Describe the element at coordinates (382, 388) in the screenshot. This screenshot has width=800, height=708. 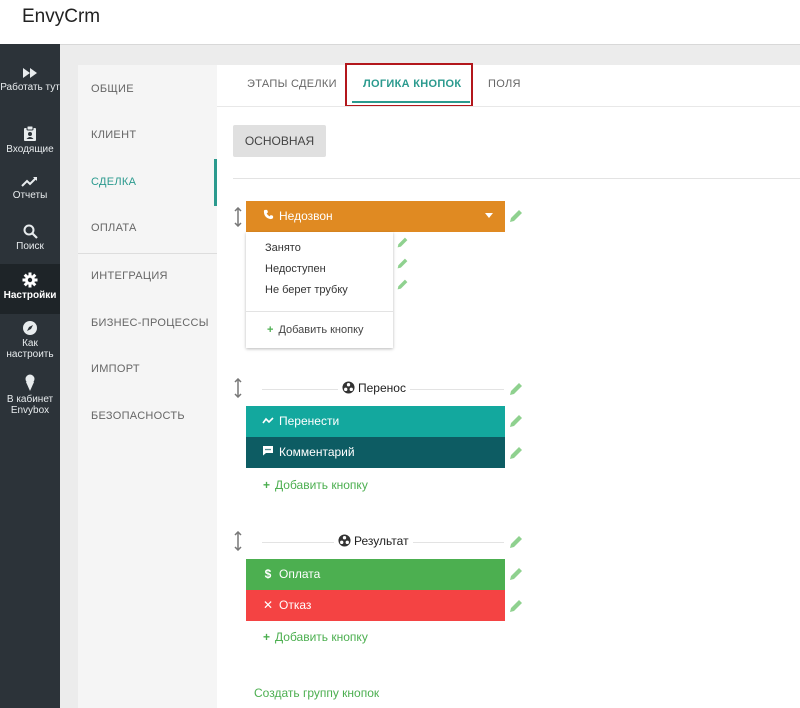
I see `group-title-text: Перенос` at that location.